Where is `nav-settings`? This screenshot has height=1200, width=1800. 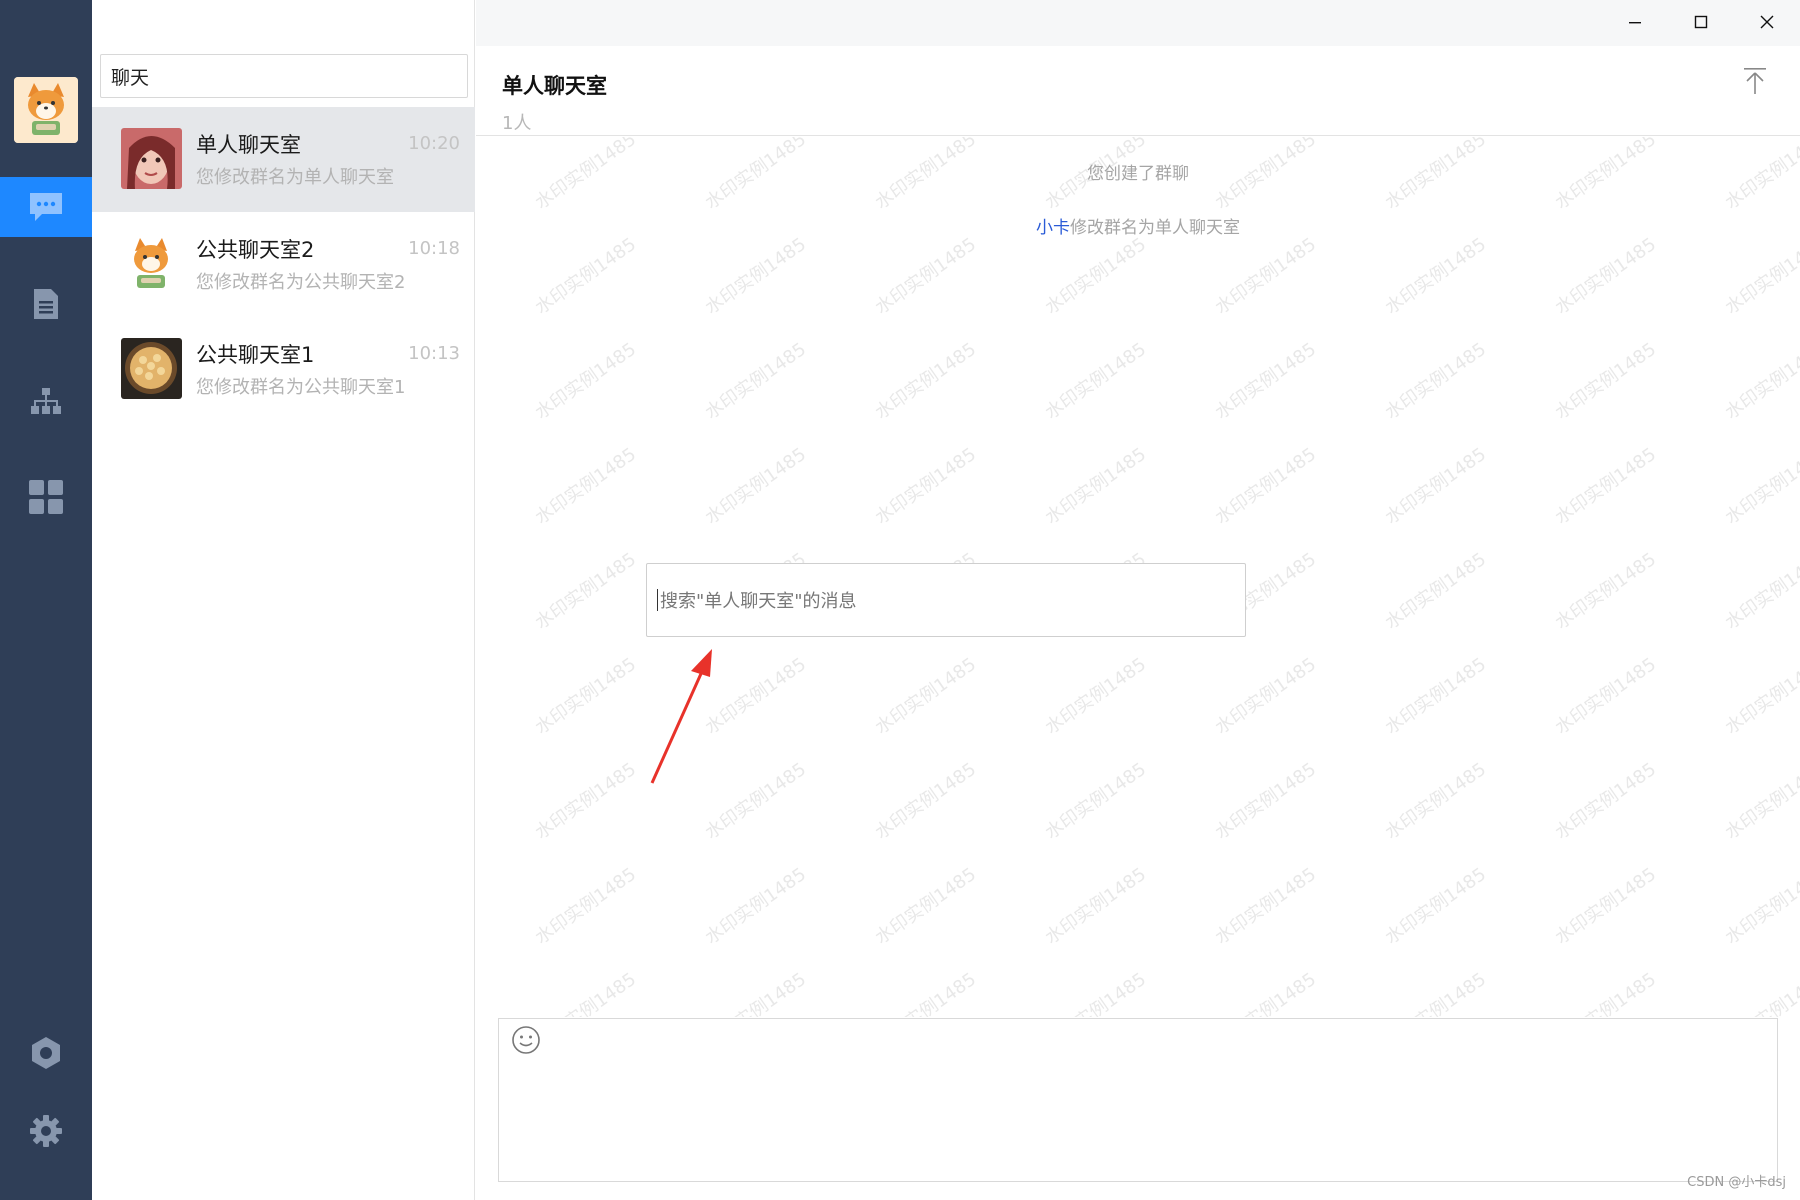
nav-settings is located at coordinates (46, 1131).